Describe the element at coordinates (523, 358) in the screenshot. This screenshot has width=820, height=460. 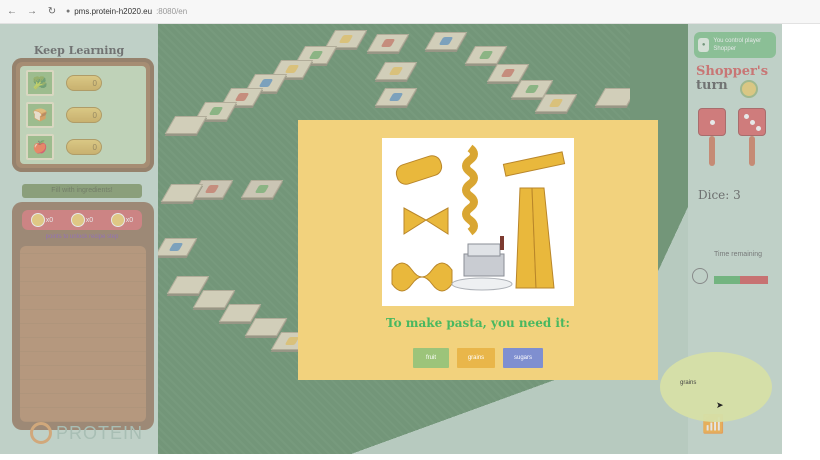
I see `answer-sugars: sugars` at that location.